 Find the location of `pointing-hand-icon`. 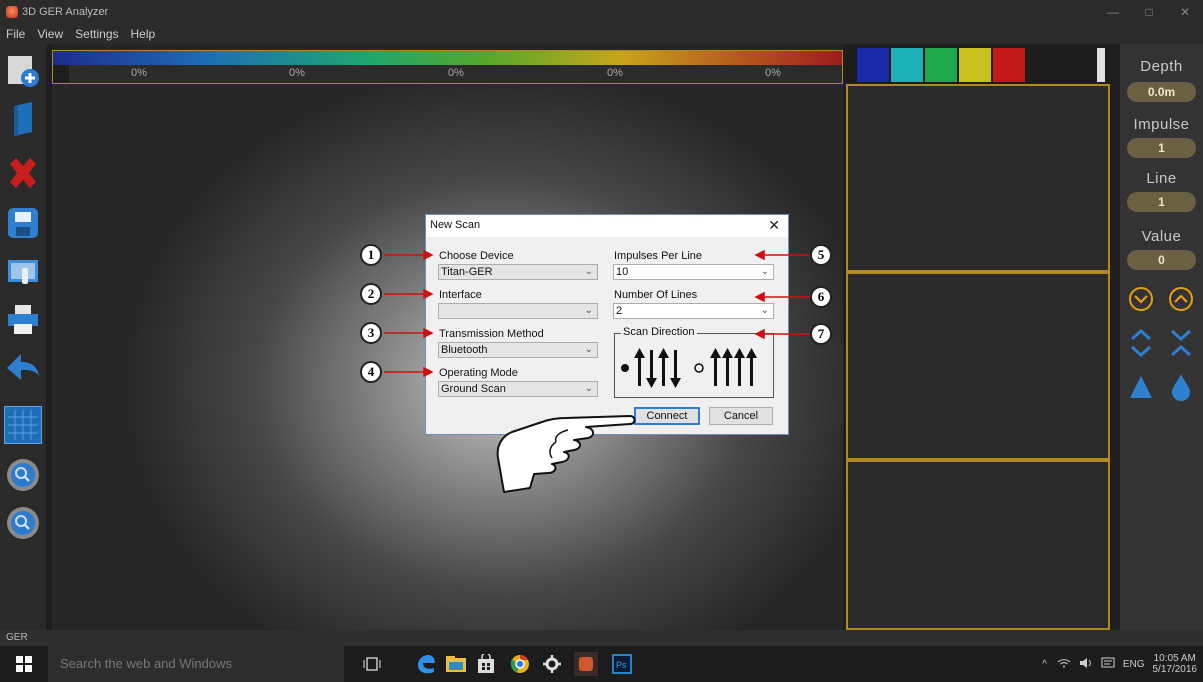

pointing-hand-icon is located at coordinates (566, 454).